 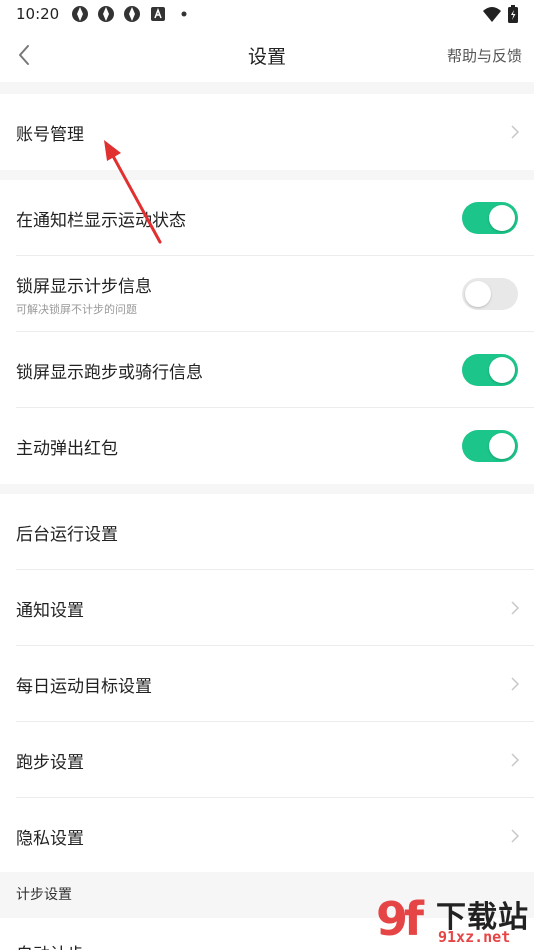 I want to click on settings-label: 隐私设置, so click(x=50, y=838).